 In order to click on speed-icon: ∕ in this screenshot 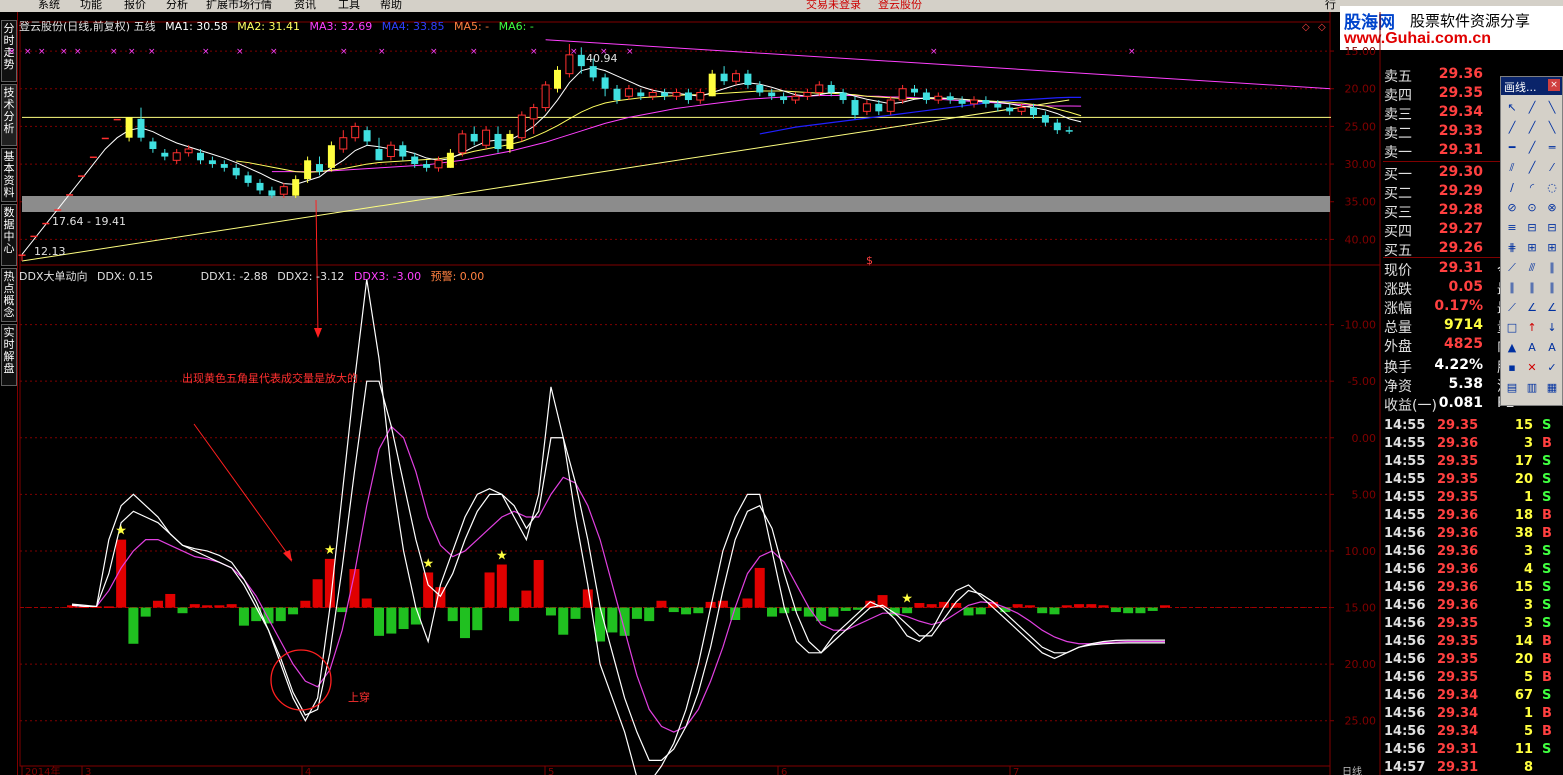, I will do `click(1512, 188)`.